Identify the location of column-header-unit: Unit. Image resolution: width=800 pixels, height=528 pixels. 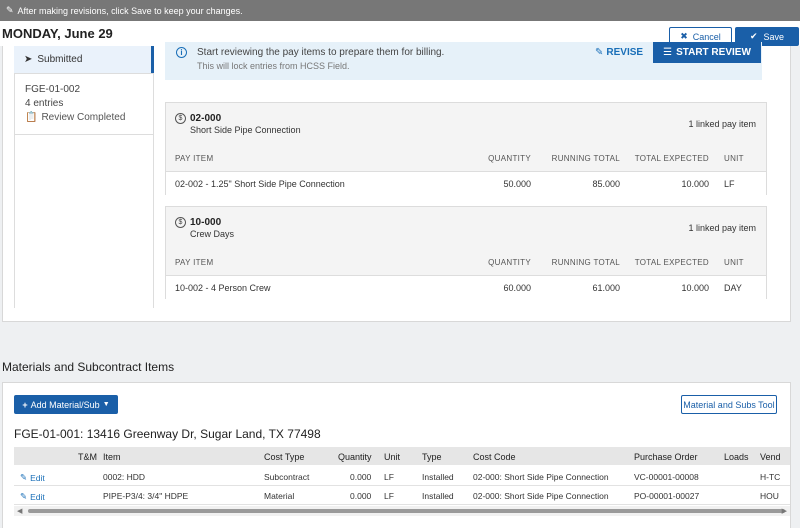
(392, 457).